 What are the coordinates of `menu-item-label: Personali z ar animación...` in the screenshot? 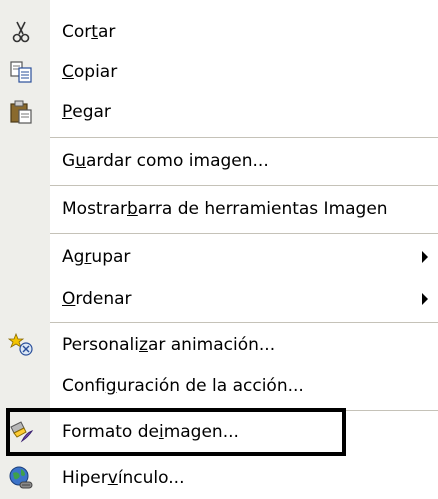 It's located at (169, 345).